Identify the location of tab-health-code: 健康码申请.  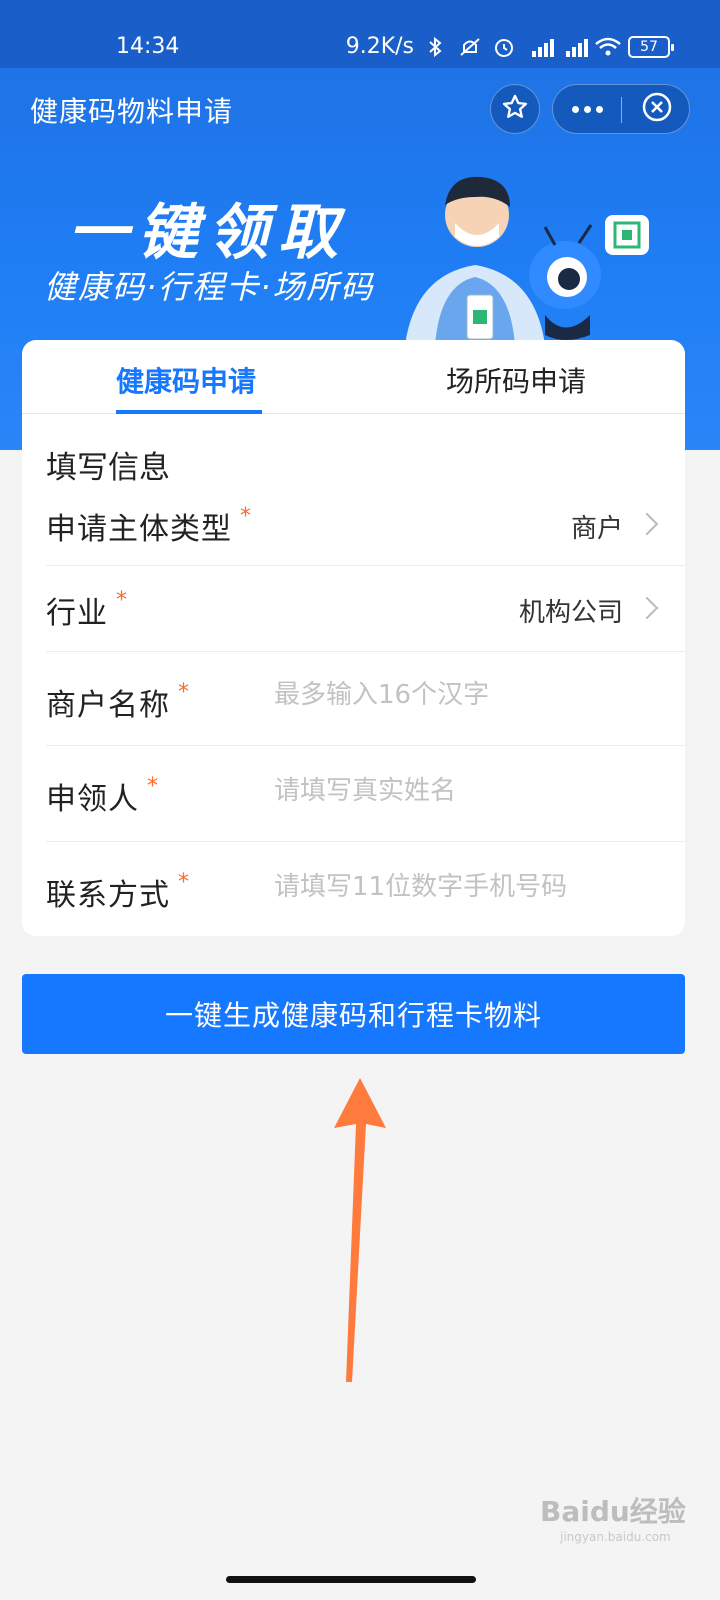
(189, 387).